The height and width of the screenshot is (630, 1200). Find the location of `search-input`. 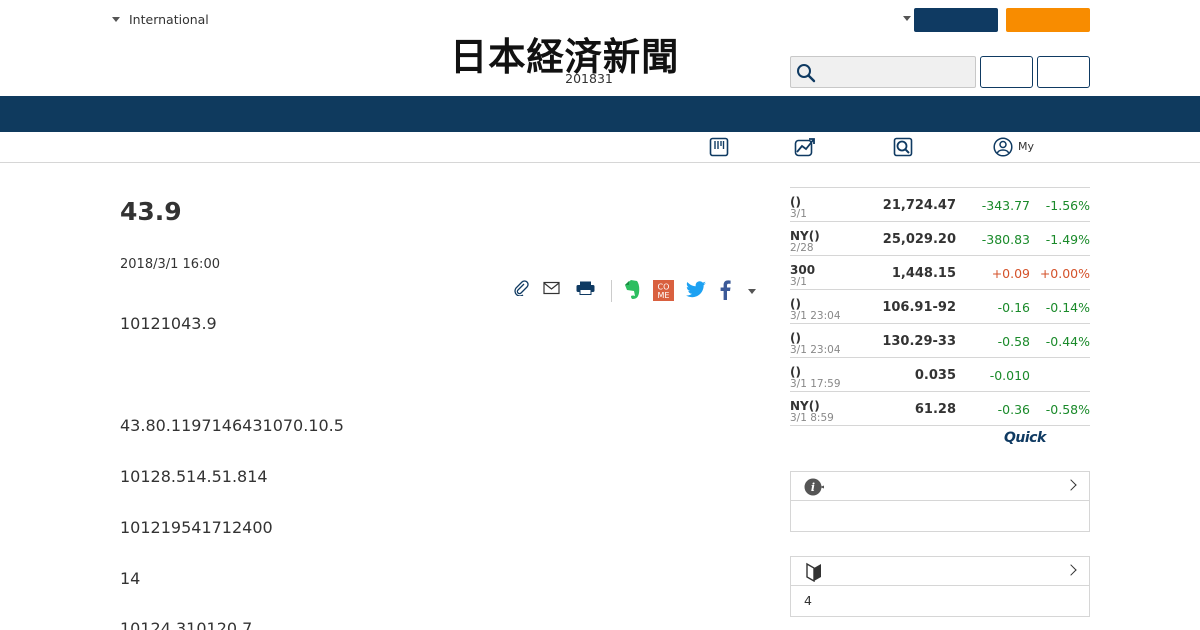

search-input is located at coordinates (883, 72).